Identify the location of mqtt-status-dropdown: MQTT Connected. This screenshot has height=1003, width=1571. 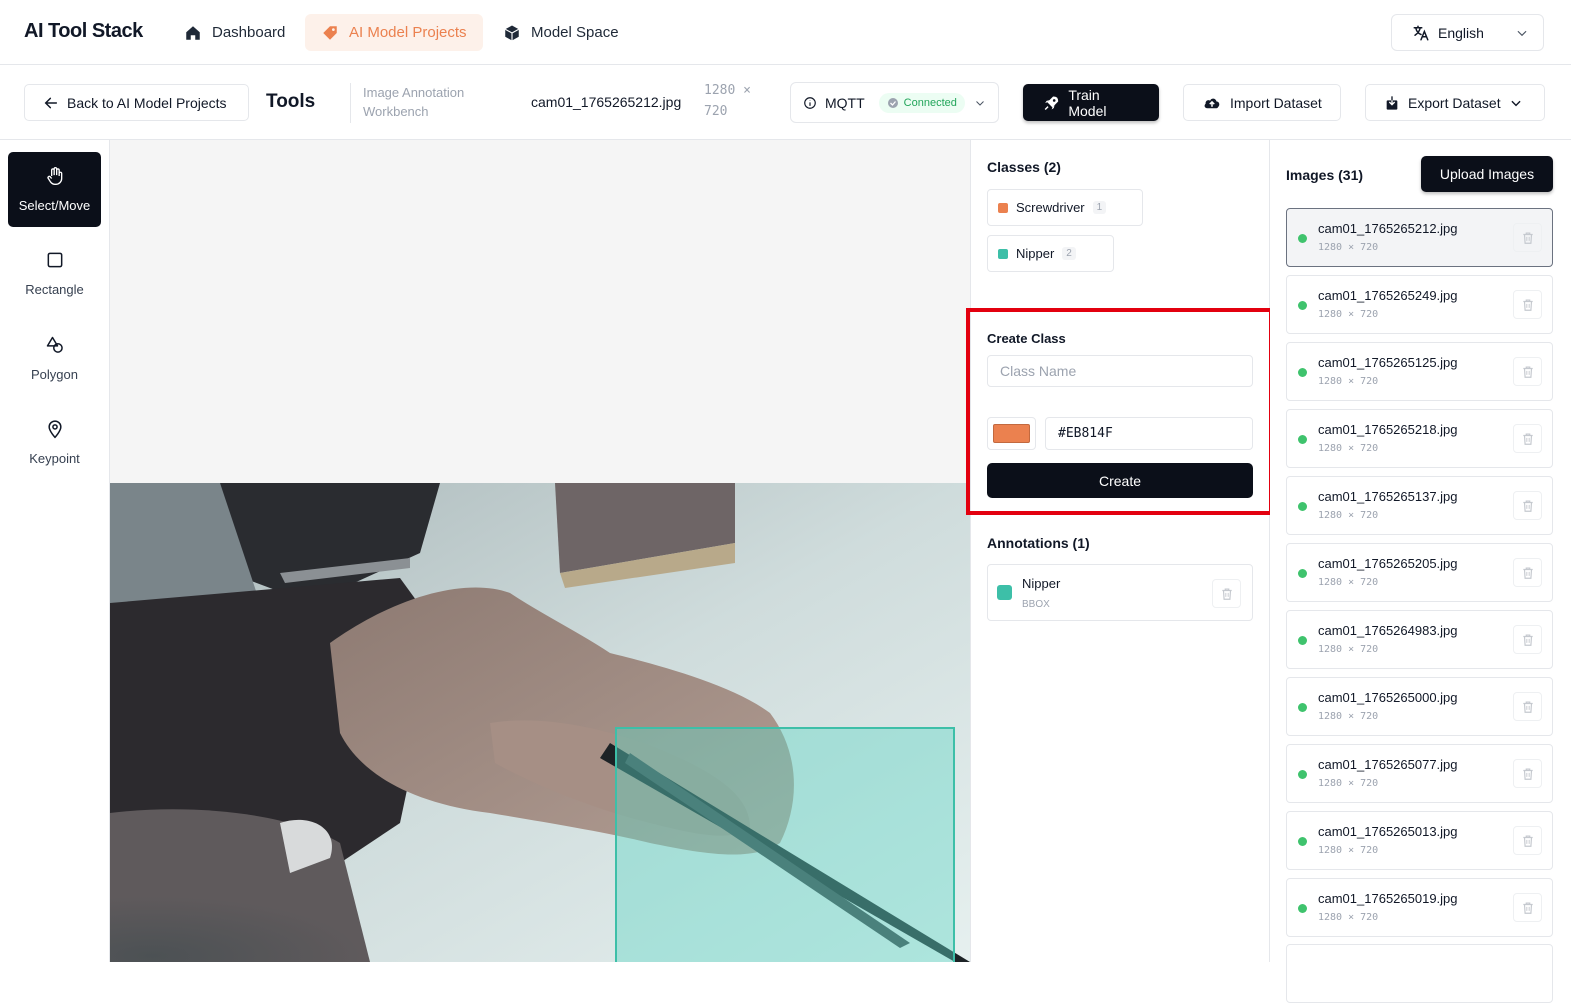
(894, 102).